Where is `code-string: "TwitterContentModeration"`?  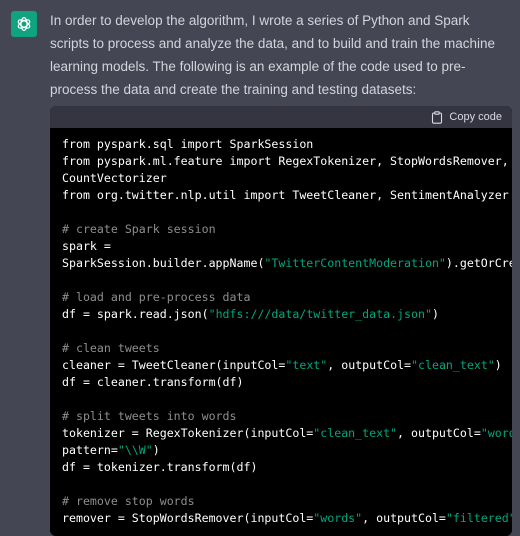
code-string: "TwitterContentModeration" is located at coordinates (355, 263).